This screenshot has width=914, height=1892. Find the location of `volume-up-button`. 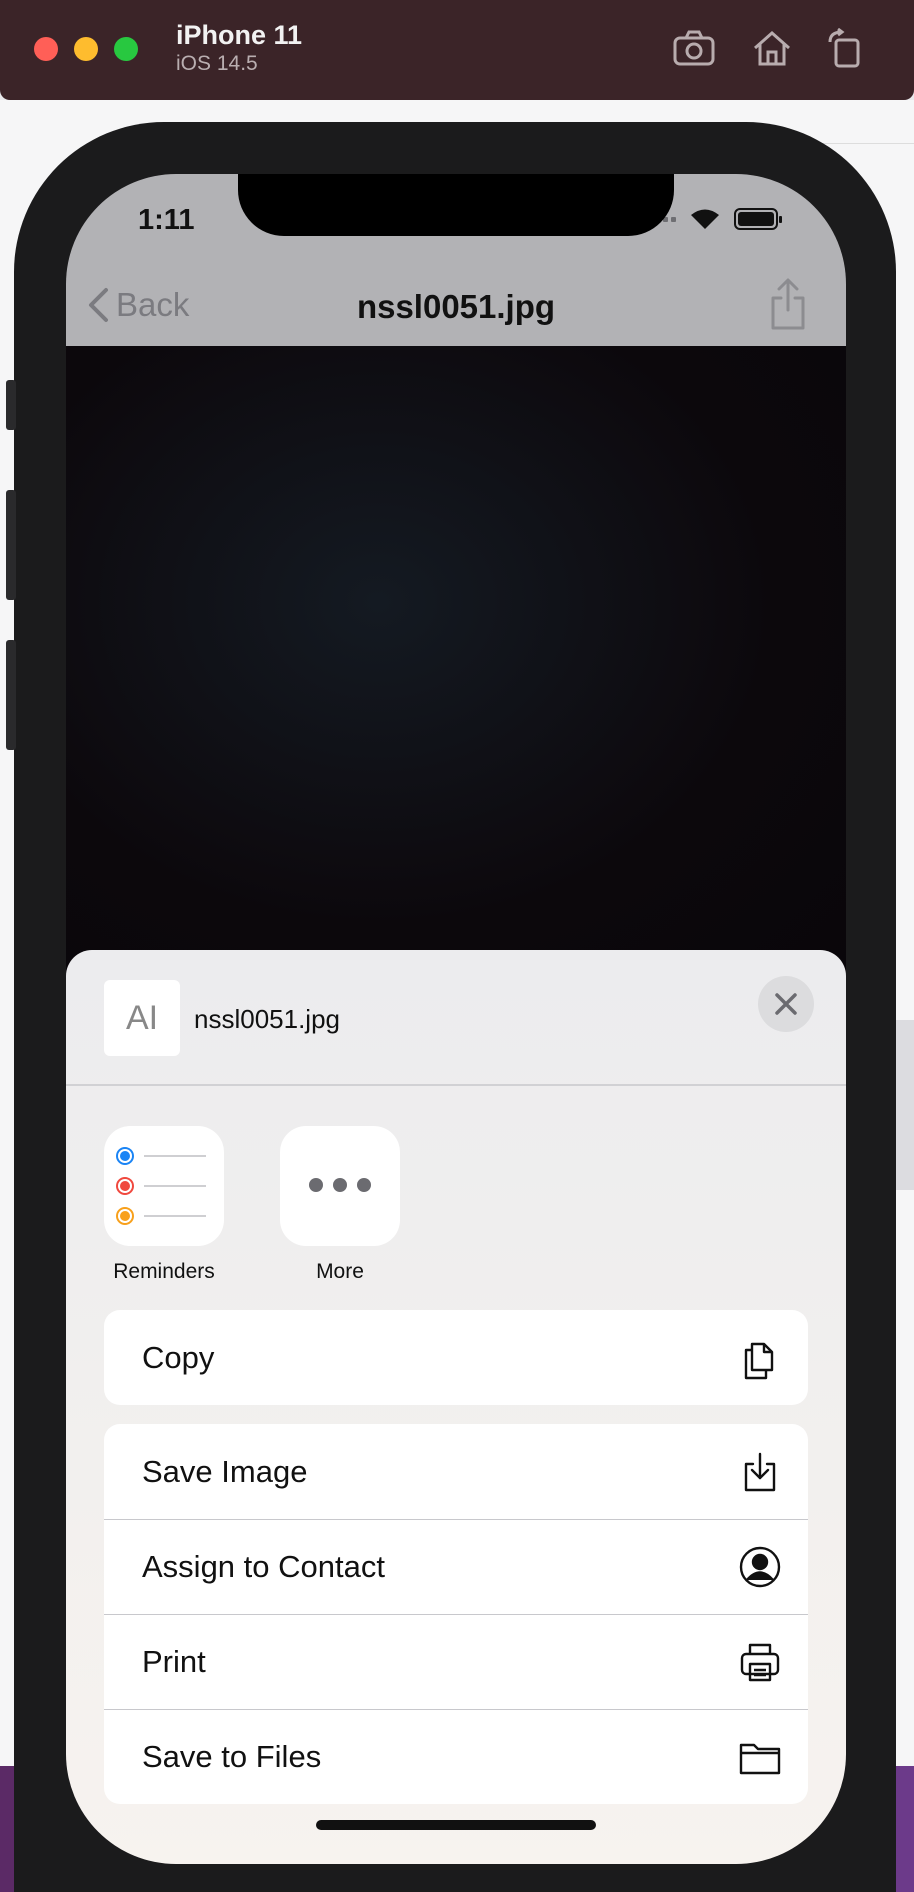

volume-up-button is located at coordinates (11, 545).